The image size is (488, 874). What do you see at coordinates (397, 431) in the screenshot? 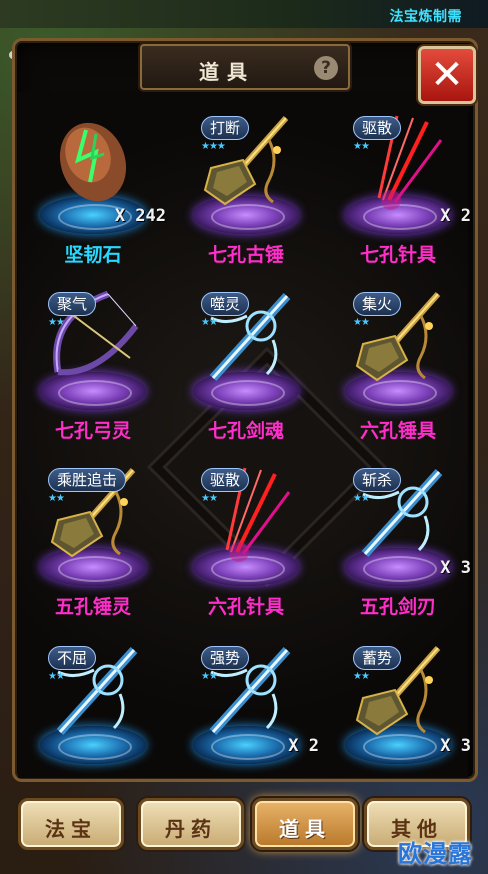
I see `item-name: 六孔锤具` at bounding box center [397, 431].